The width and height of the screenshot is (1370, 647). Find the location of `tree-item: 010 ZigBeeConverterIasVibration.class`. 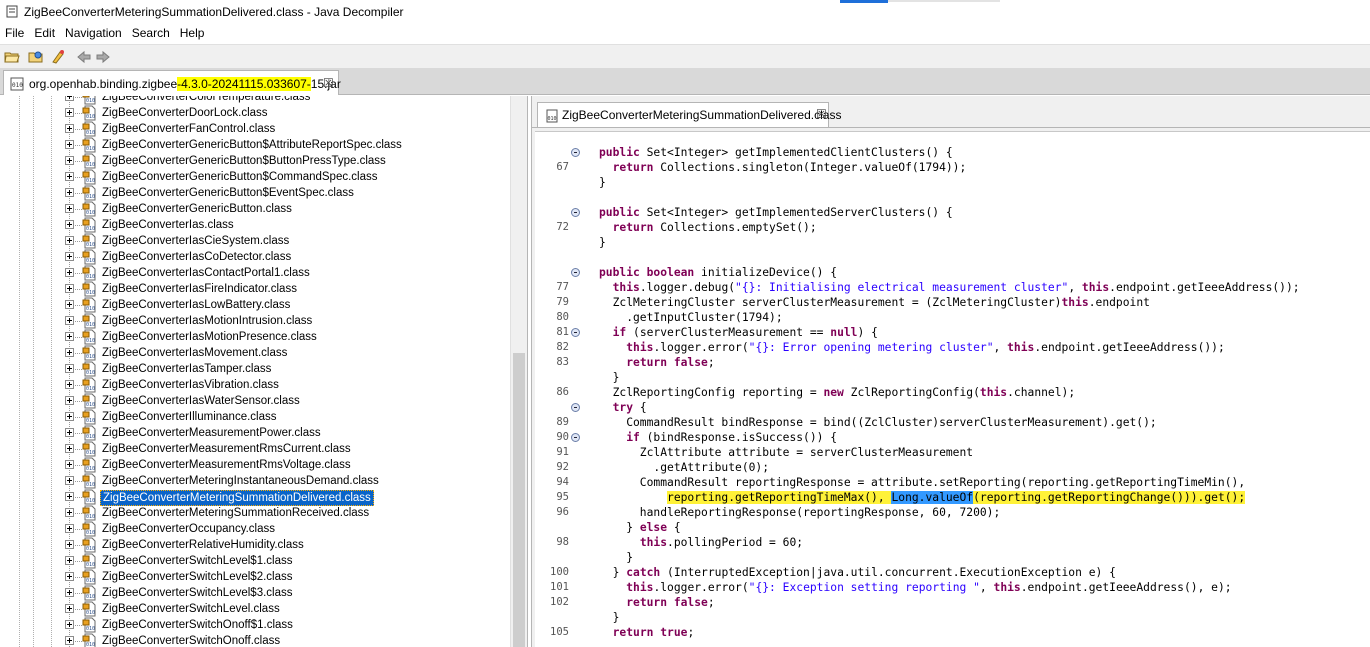

tree-item: 010 ZigBeeConverterIasVibration.class is located at coordinates (255, 385).